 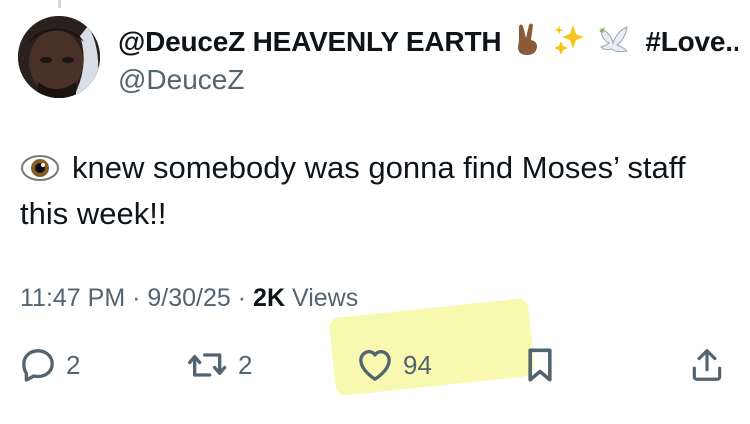 I want to click on reply-button: 2, so click(x=49, y=365).